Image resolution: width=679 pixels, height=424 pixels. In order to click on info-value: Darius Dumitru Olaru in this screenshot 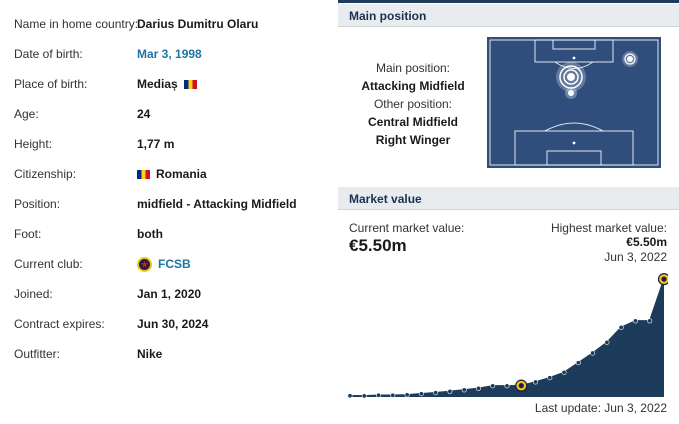, I will do `click(198, 24)`.